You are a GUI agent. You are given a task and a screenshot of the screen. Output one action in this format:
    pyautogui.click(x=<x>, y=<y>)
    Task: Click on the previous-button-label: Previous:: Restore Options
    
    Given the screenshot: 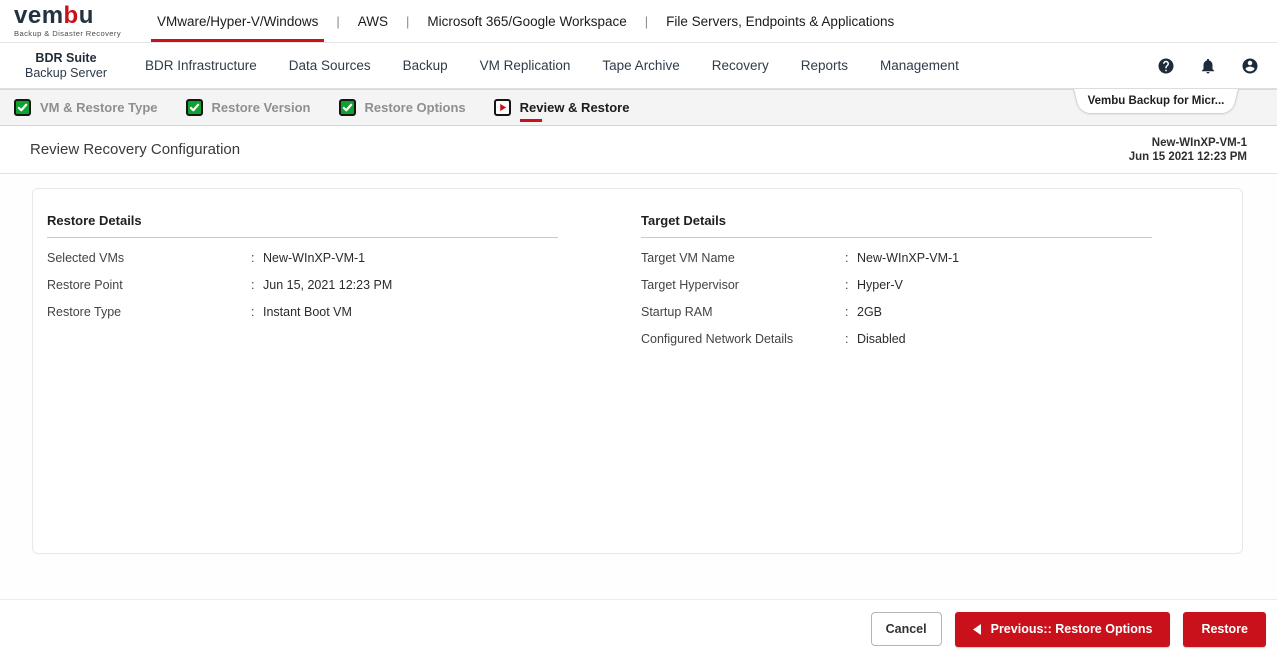 What is the action you would take?
    pyautogui.click(x=1071, y=629)
    